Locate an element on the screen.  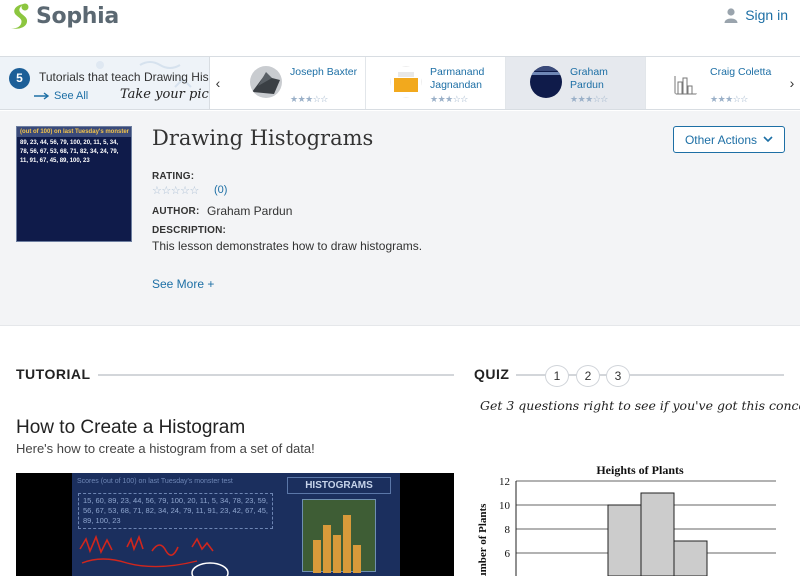
chart-y-axis-label: Number of Plants is located at coordinates (483, 539).